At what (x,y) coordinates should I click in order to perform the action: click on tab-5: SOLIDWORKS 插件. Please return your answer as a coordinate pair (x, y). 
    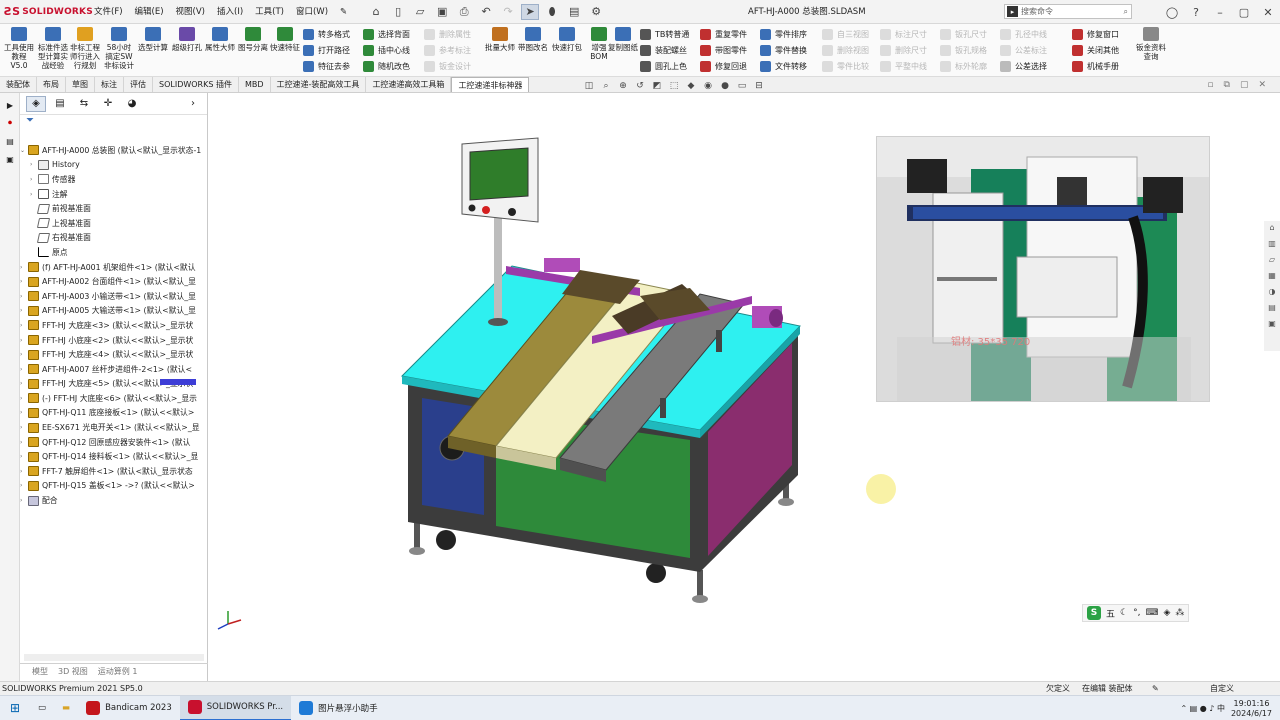
    Looking at the image, I should click on (196, 84).